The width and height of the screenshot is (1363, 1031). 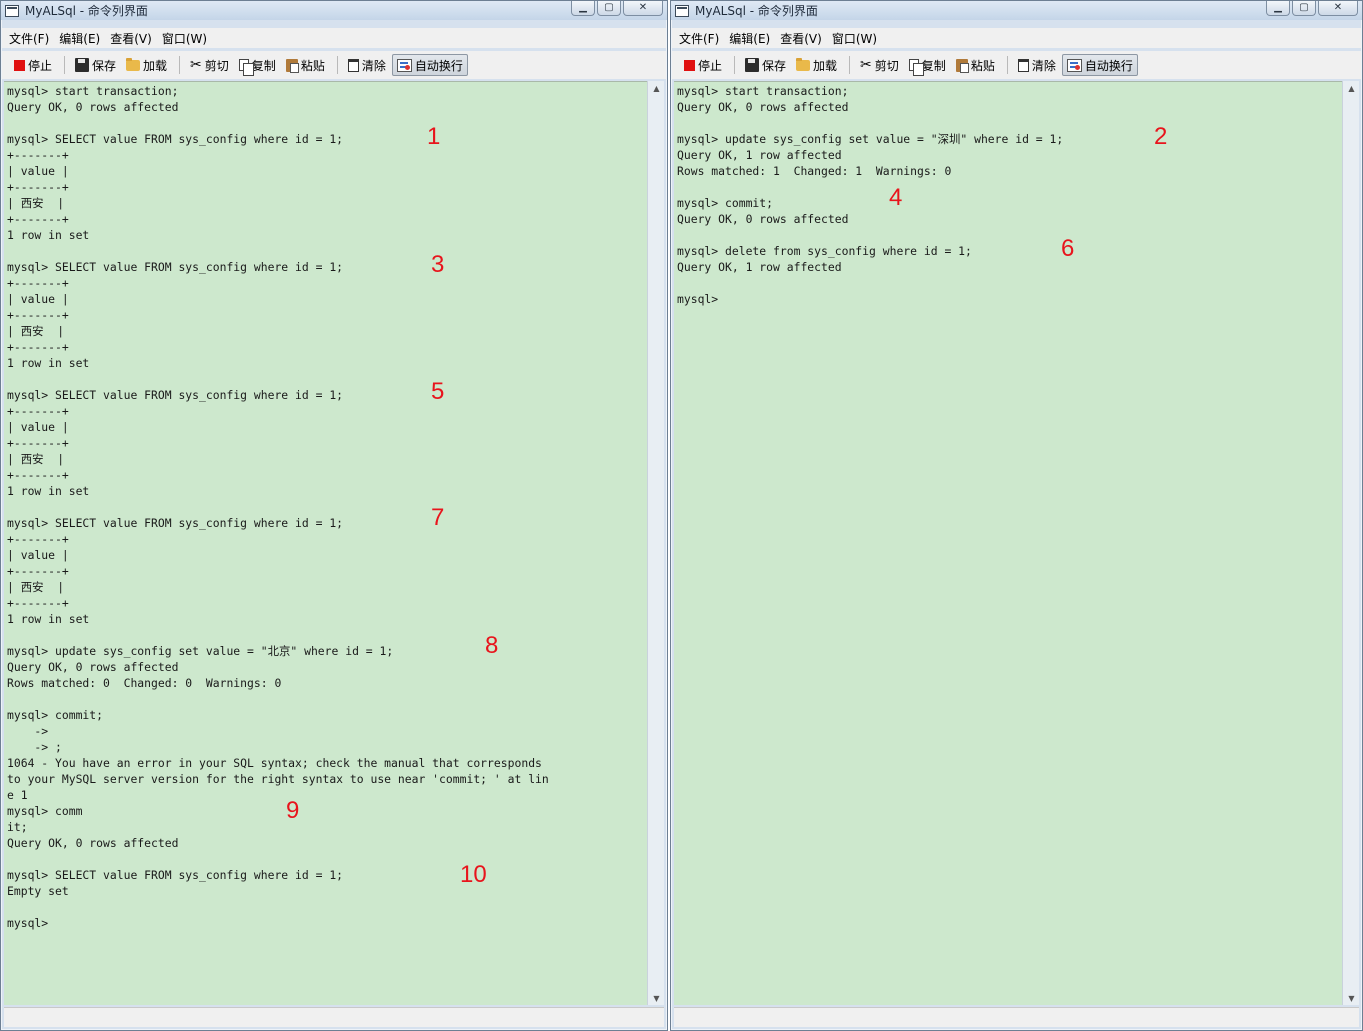 I want to click on close-icon: ✕, so click(x=1338, y=7).